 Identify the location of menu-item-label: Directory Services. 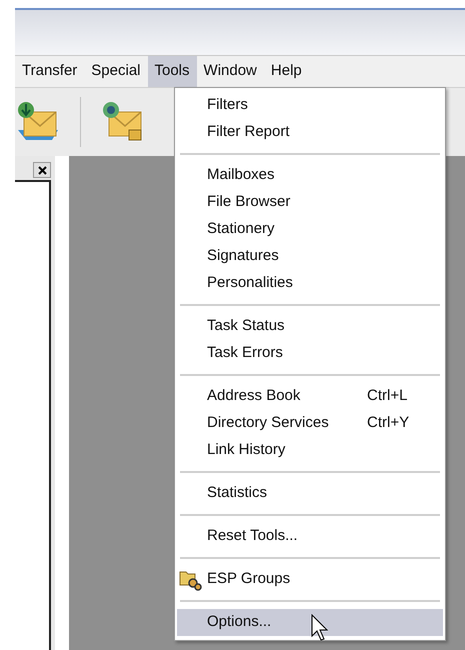
(268, 423).